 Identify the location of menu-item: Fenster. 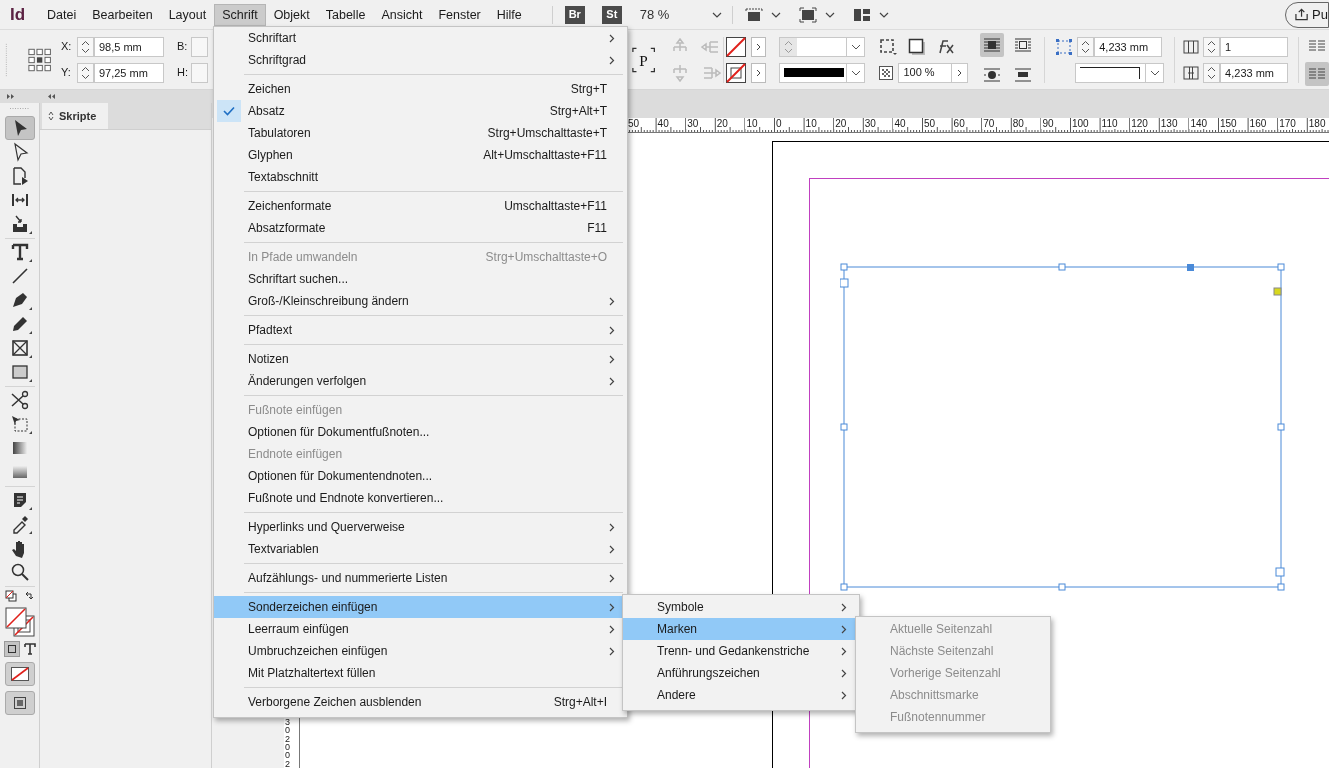
(459, 14).